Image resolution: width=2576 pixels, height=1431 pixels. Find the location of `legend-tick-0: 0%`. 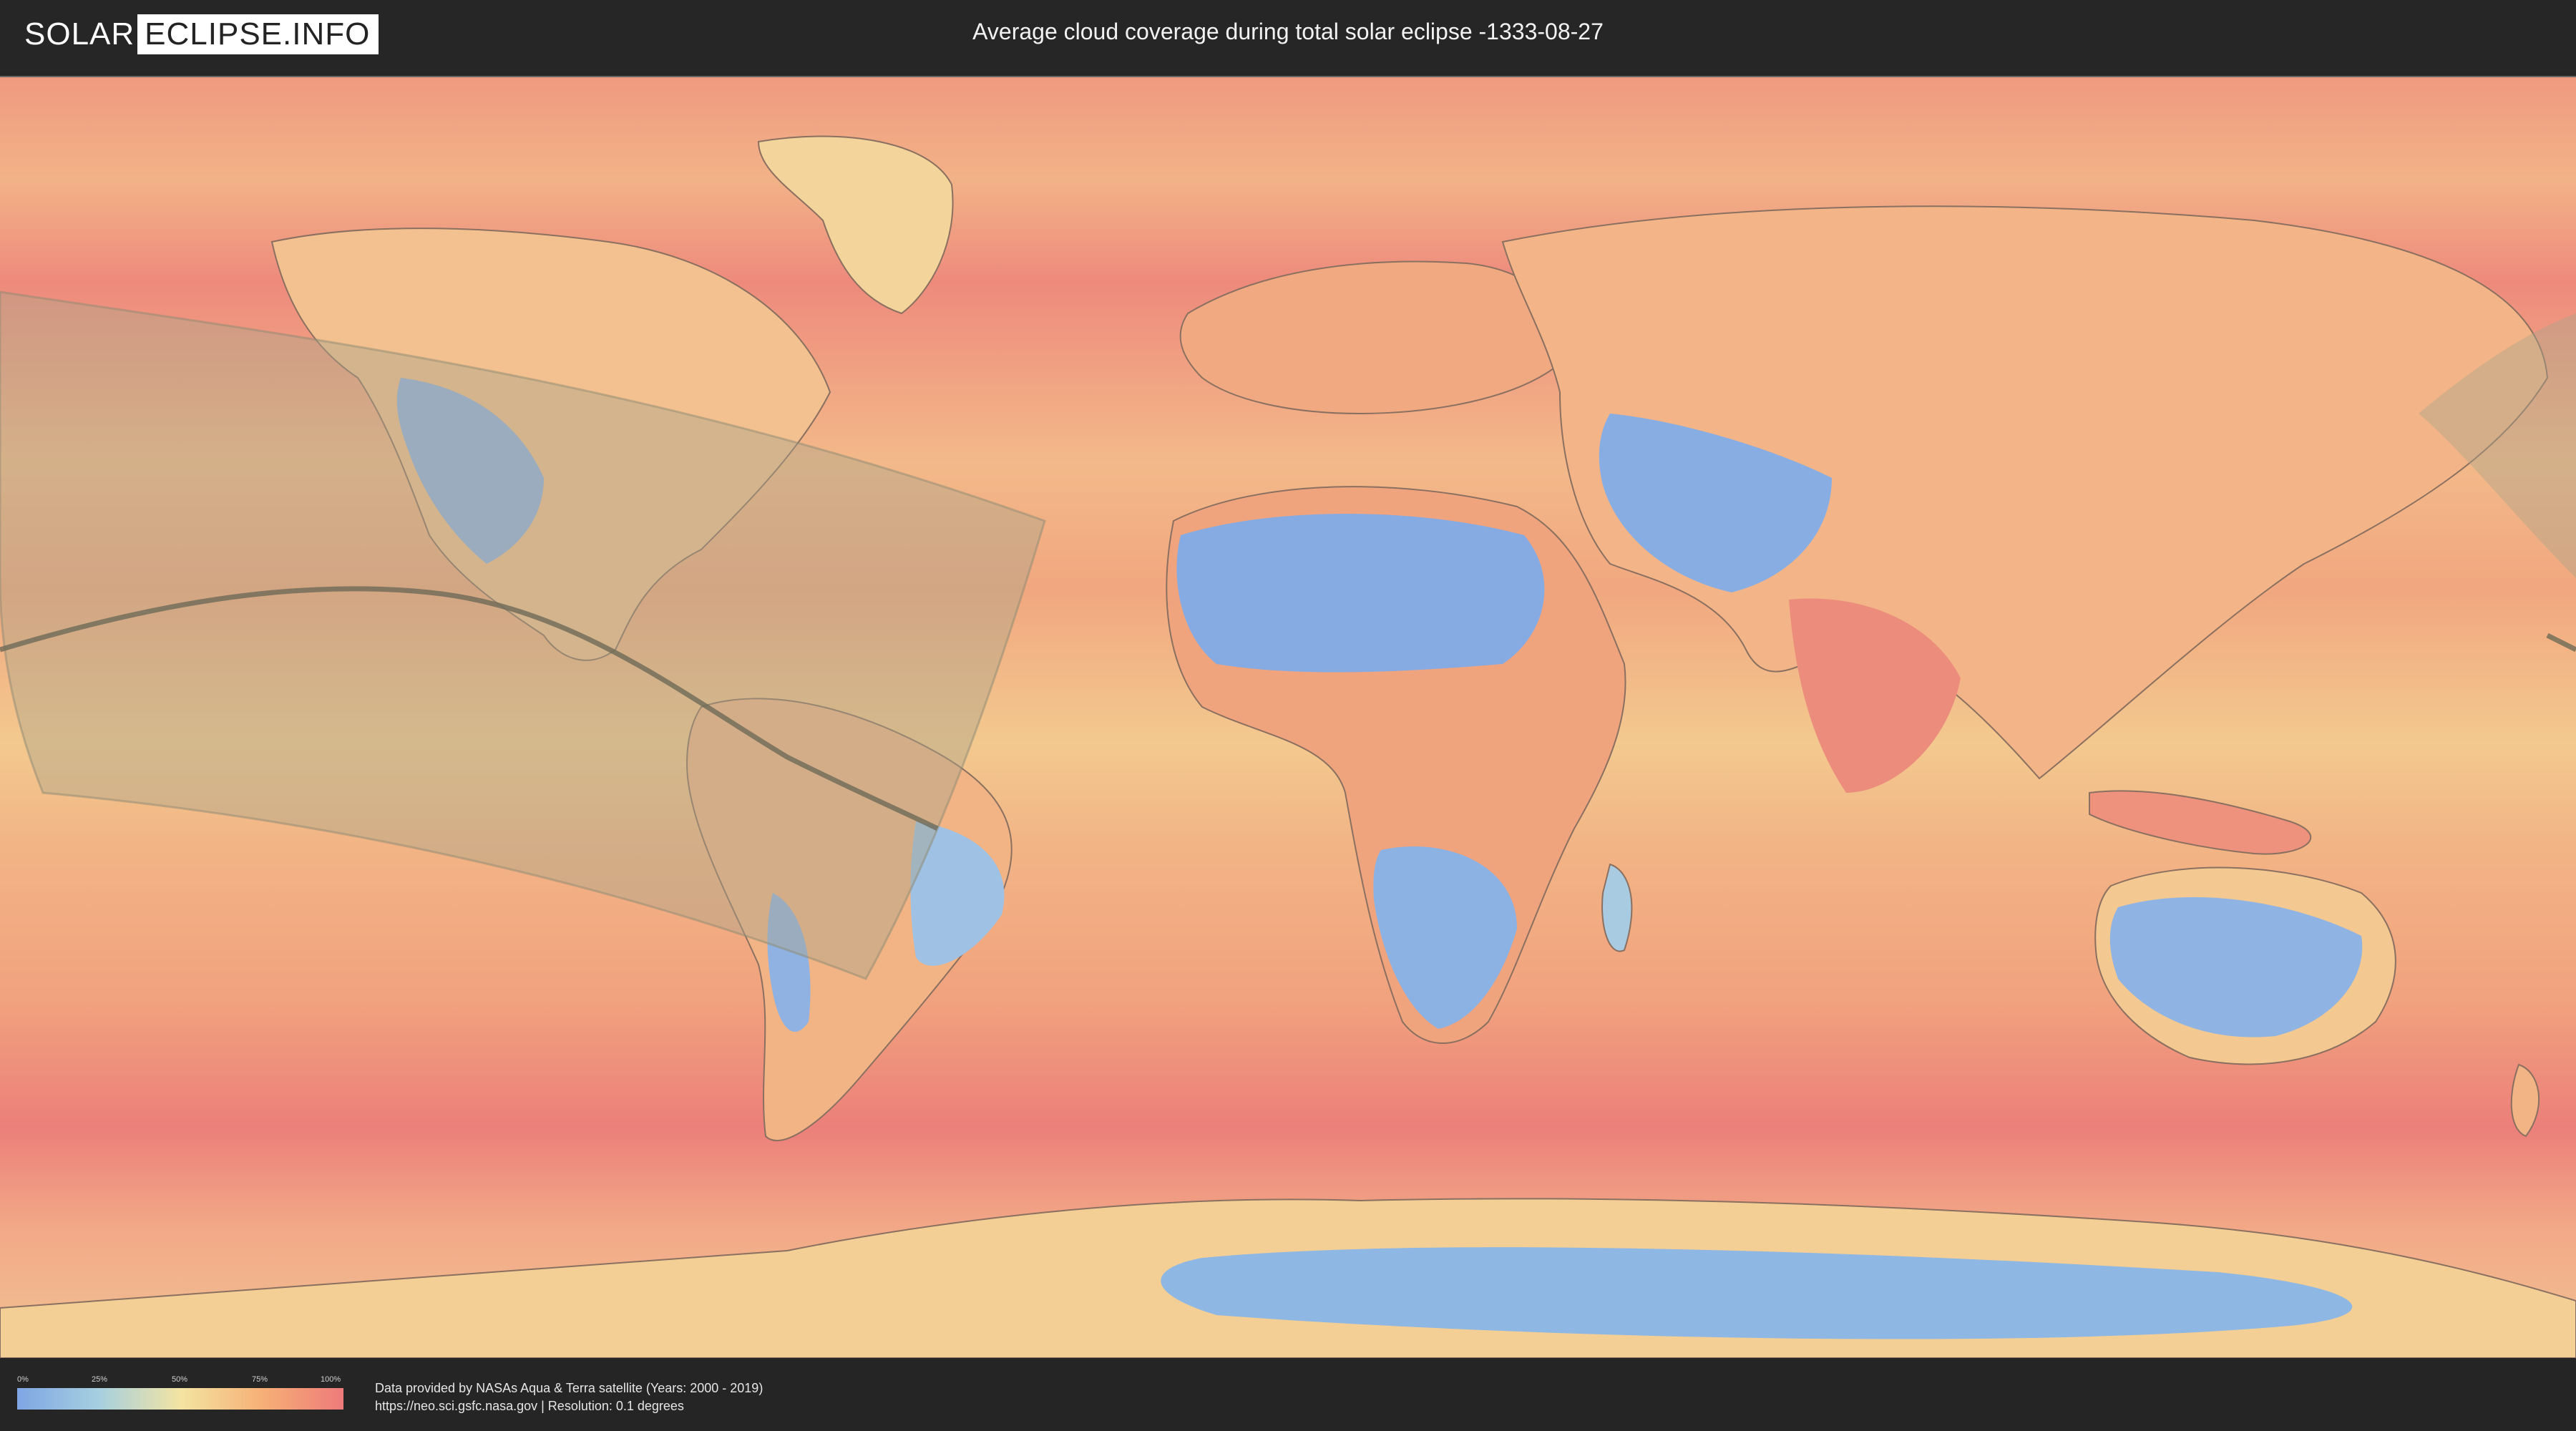

legend-tick-0: 0% is located at coordinates (23, 1379).